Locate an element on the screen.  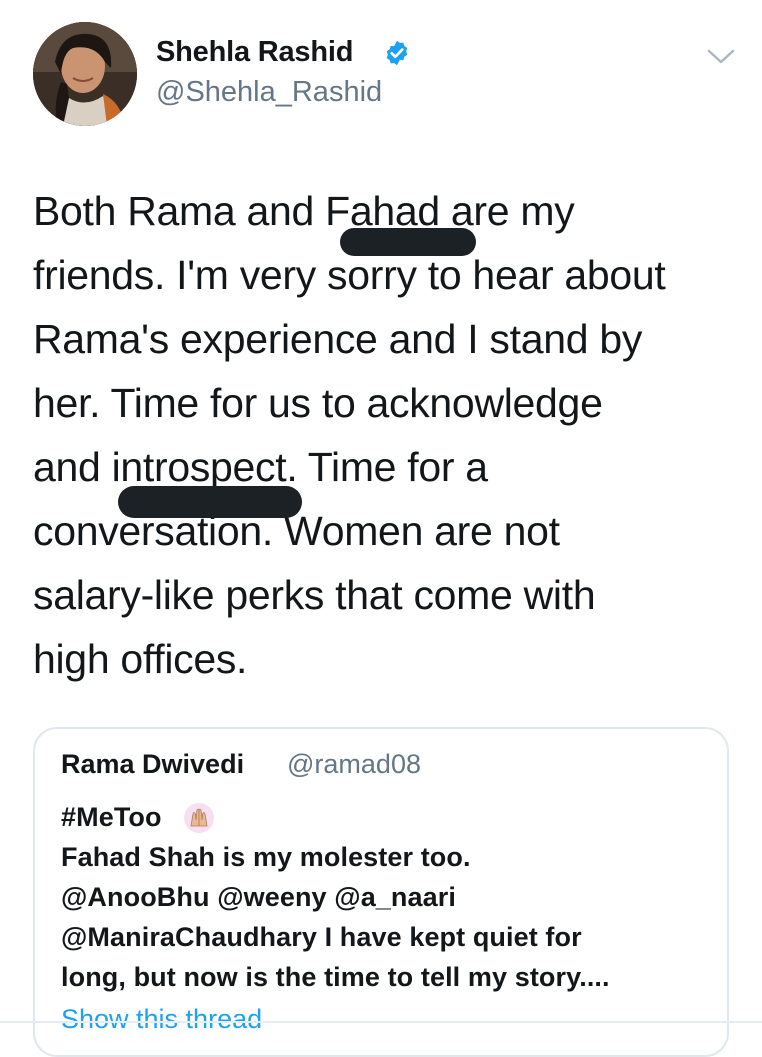
author-display-name: Shehla Rashid is located at coordinates (254, 52).